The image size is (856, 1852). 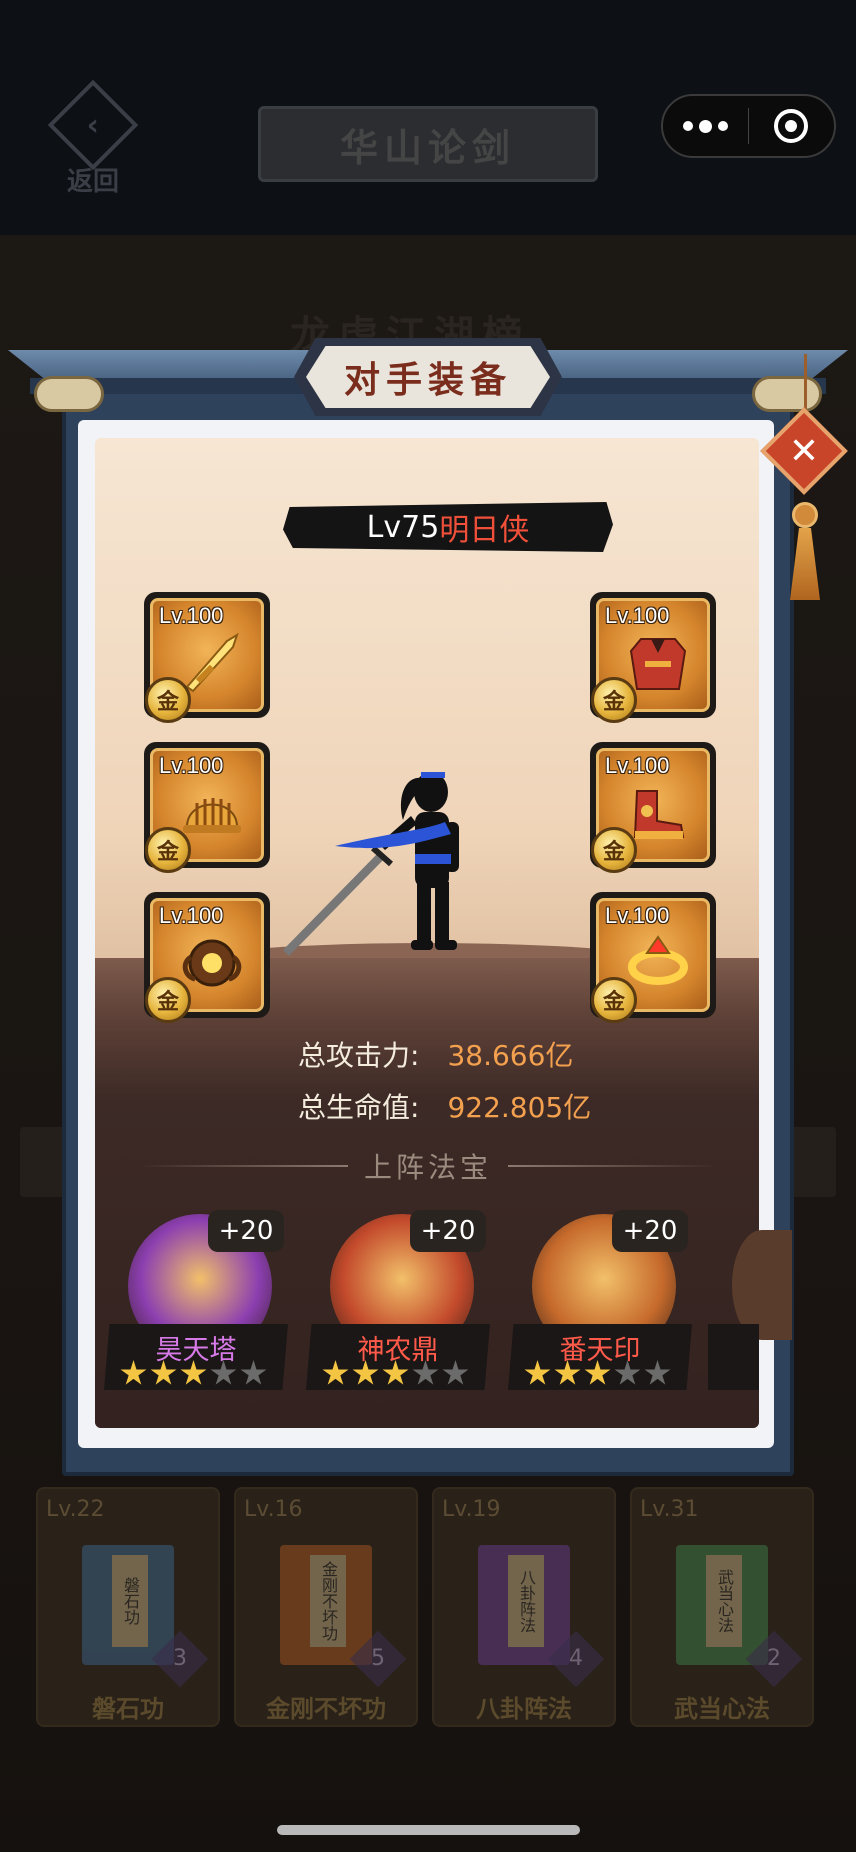 What do you see at coordinates (791, 126) in the screenshot?
I see `close-program-button` at bounding box center [791, 126].